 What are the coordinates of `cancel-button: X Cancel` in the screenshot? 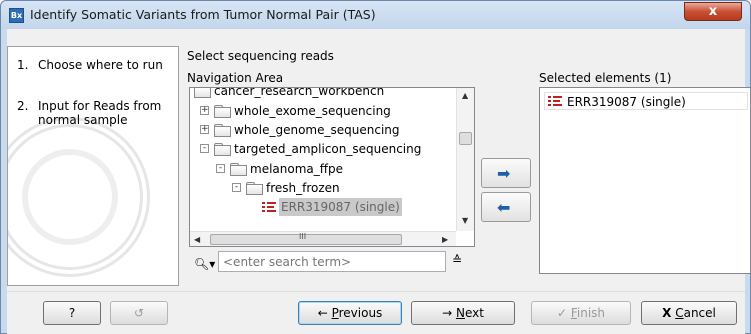 It's located at (689, 313).